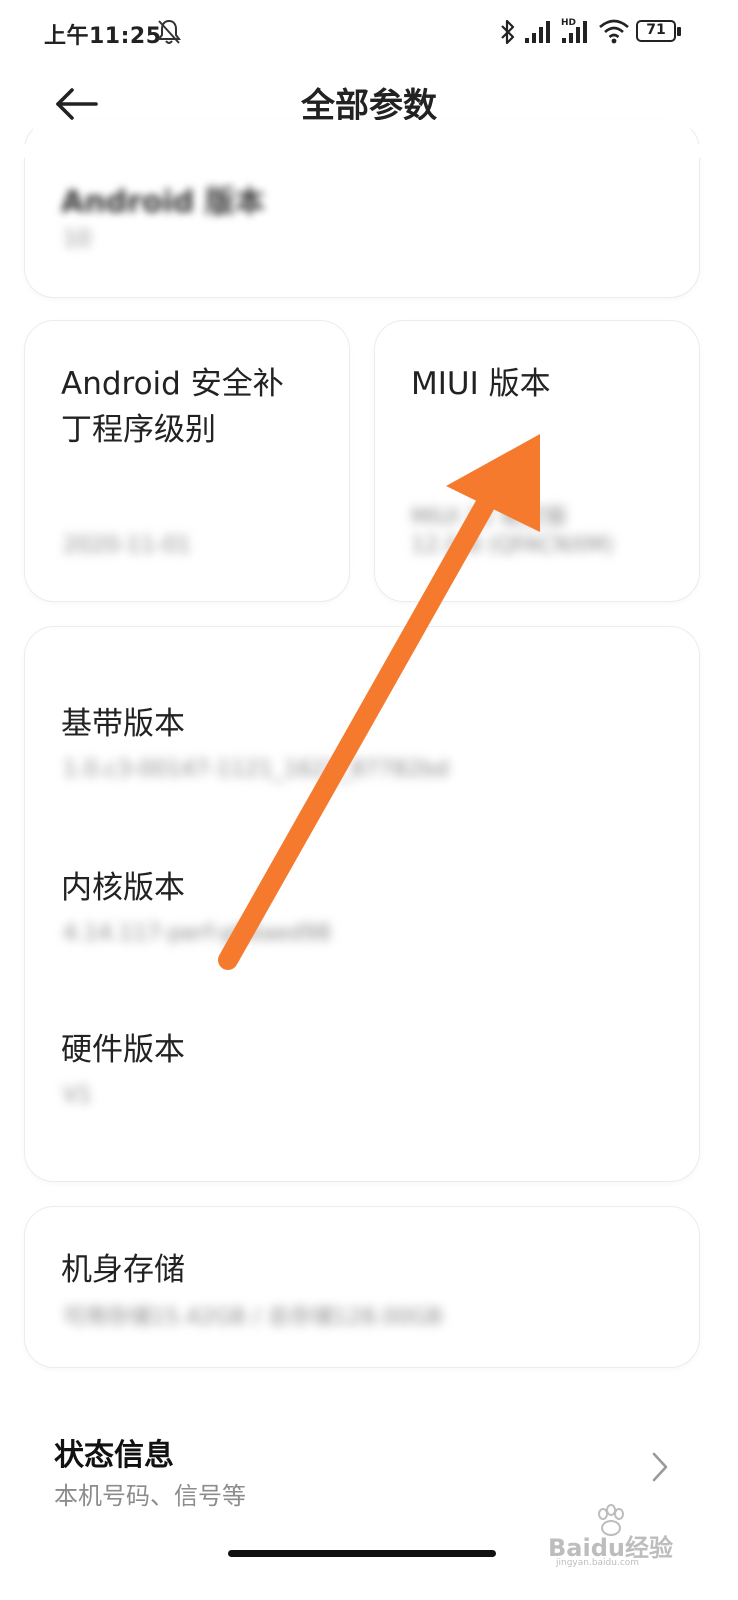 This screenshot has width=738, height=1600. What do you see at coordinates (489, 517) in the screenshot?
I see `miui-version-value-line1: MIUI 12 稳定版` at bounding box center [489, 517].